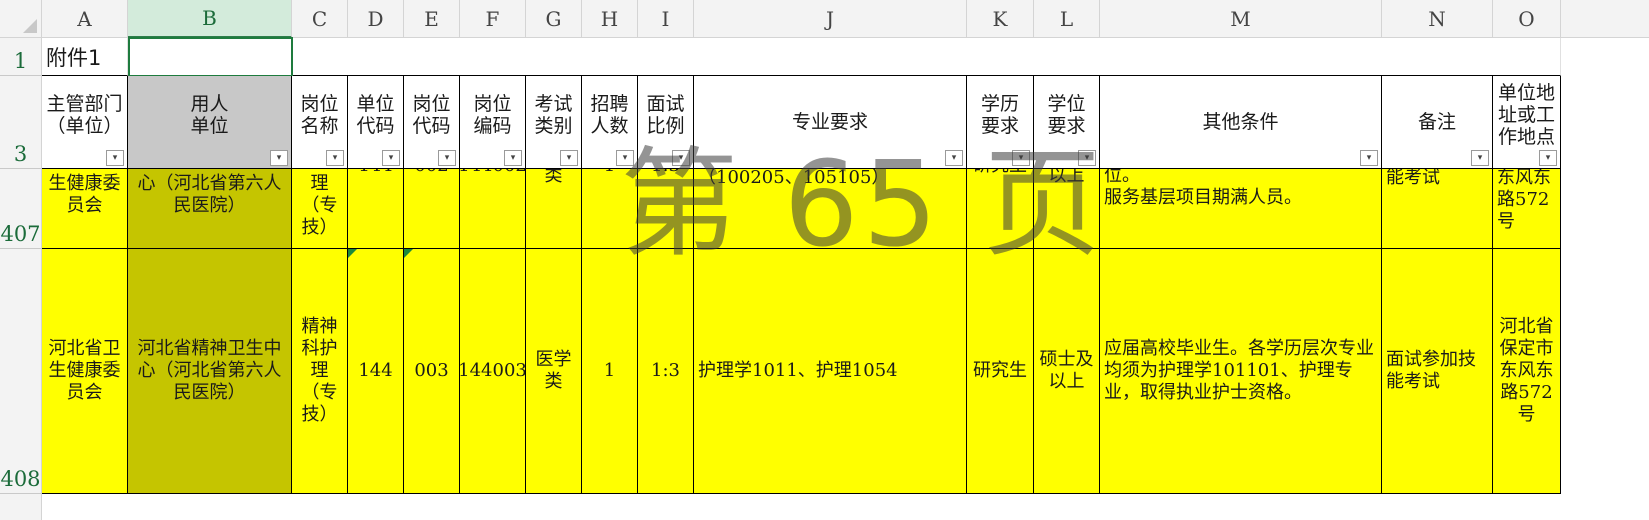 The image size is (1649, 520). Describe the element at coordinates (432, 371) in the screenshot. I see `cell-e408: 003` at that location.